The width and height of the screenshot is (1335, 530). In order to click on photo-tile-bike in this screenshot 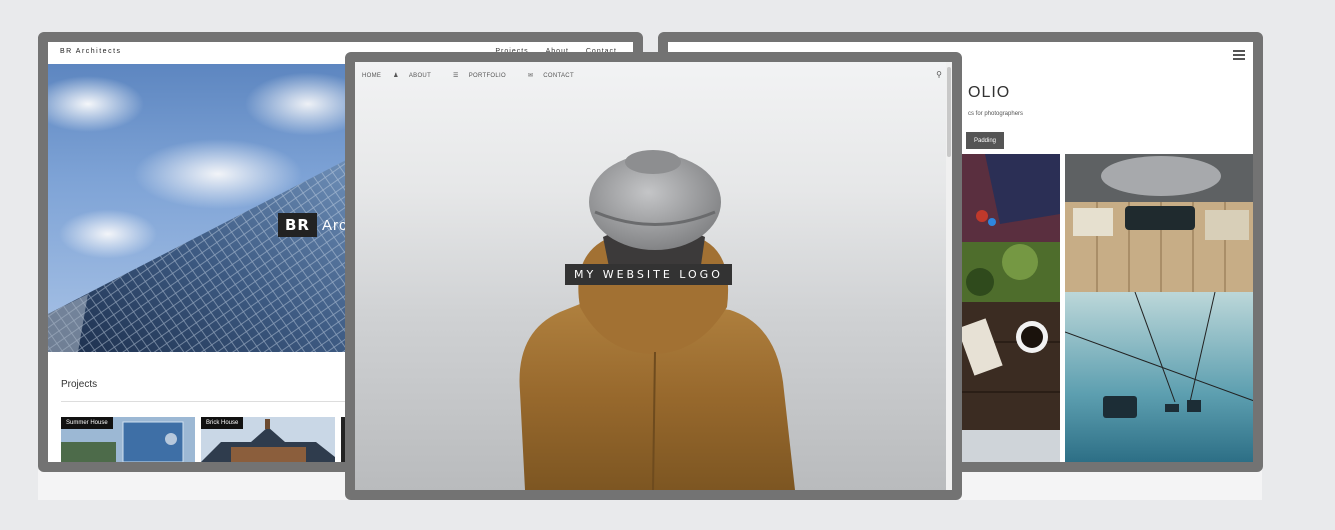, I will do `click(1010, 198)`.